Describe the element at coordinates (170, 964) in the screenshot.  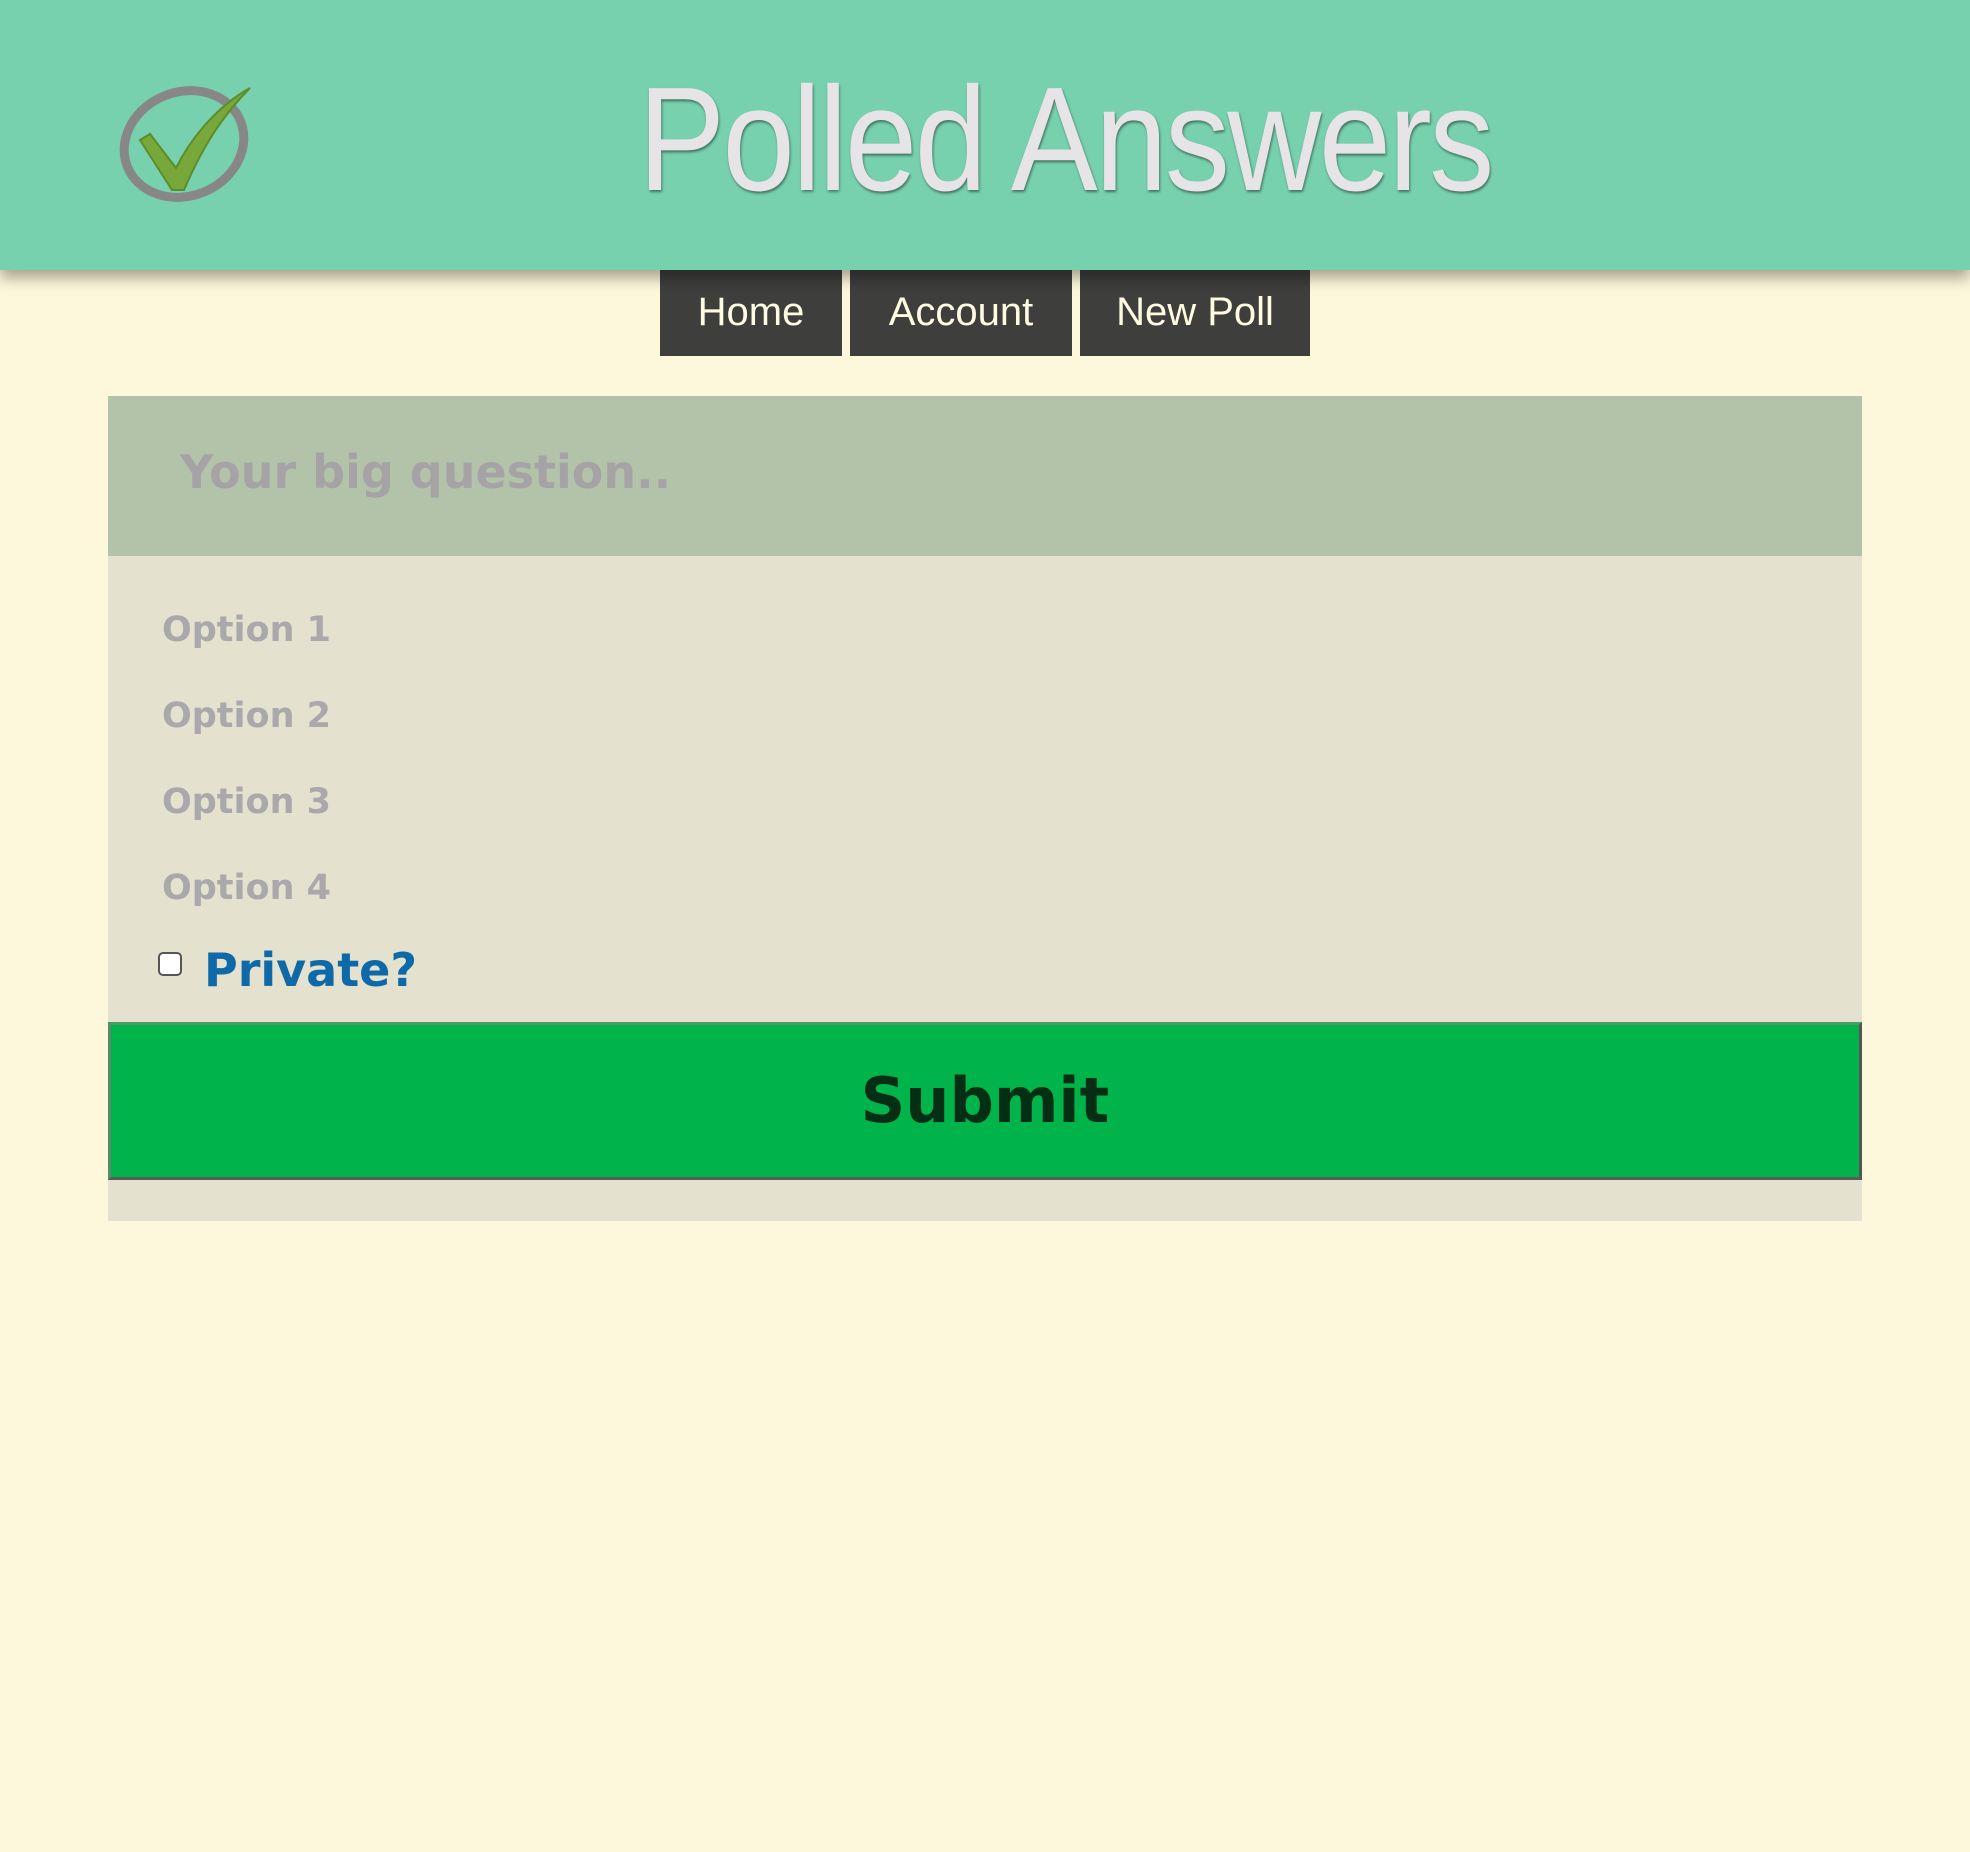
I see `private-checkbox` at that location.